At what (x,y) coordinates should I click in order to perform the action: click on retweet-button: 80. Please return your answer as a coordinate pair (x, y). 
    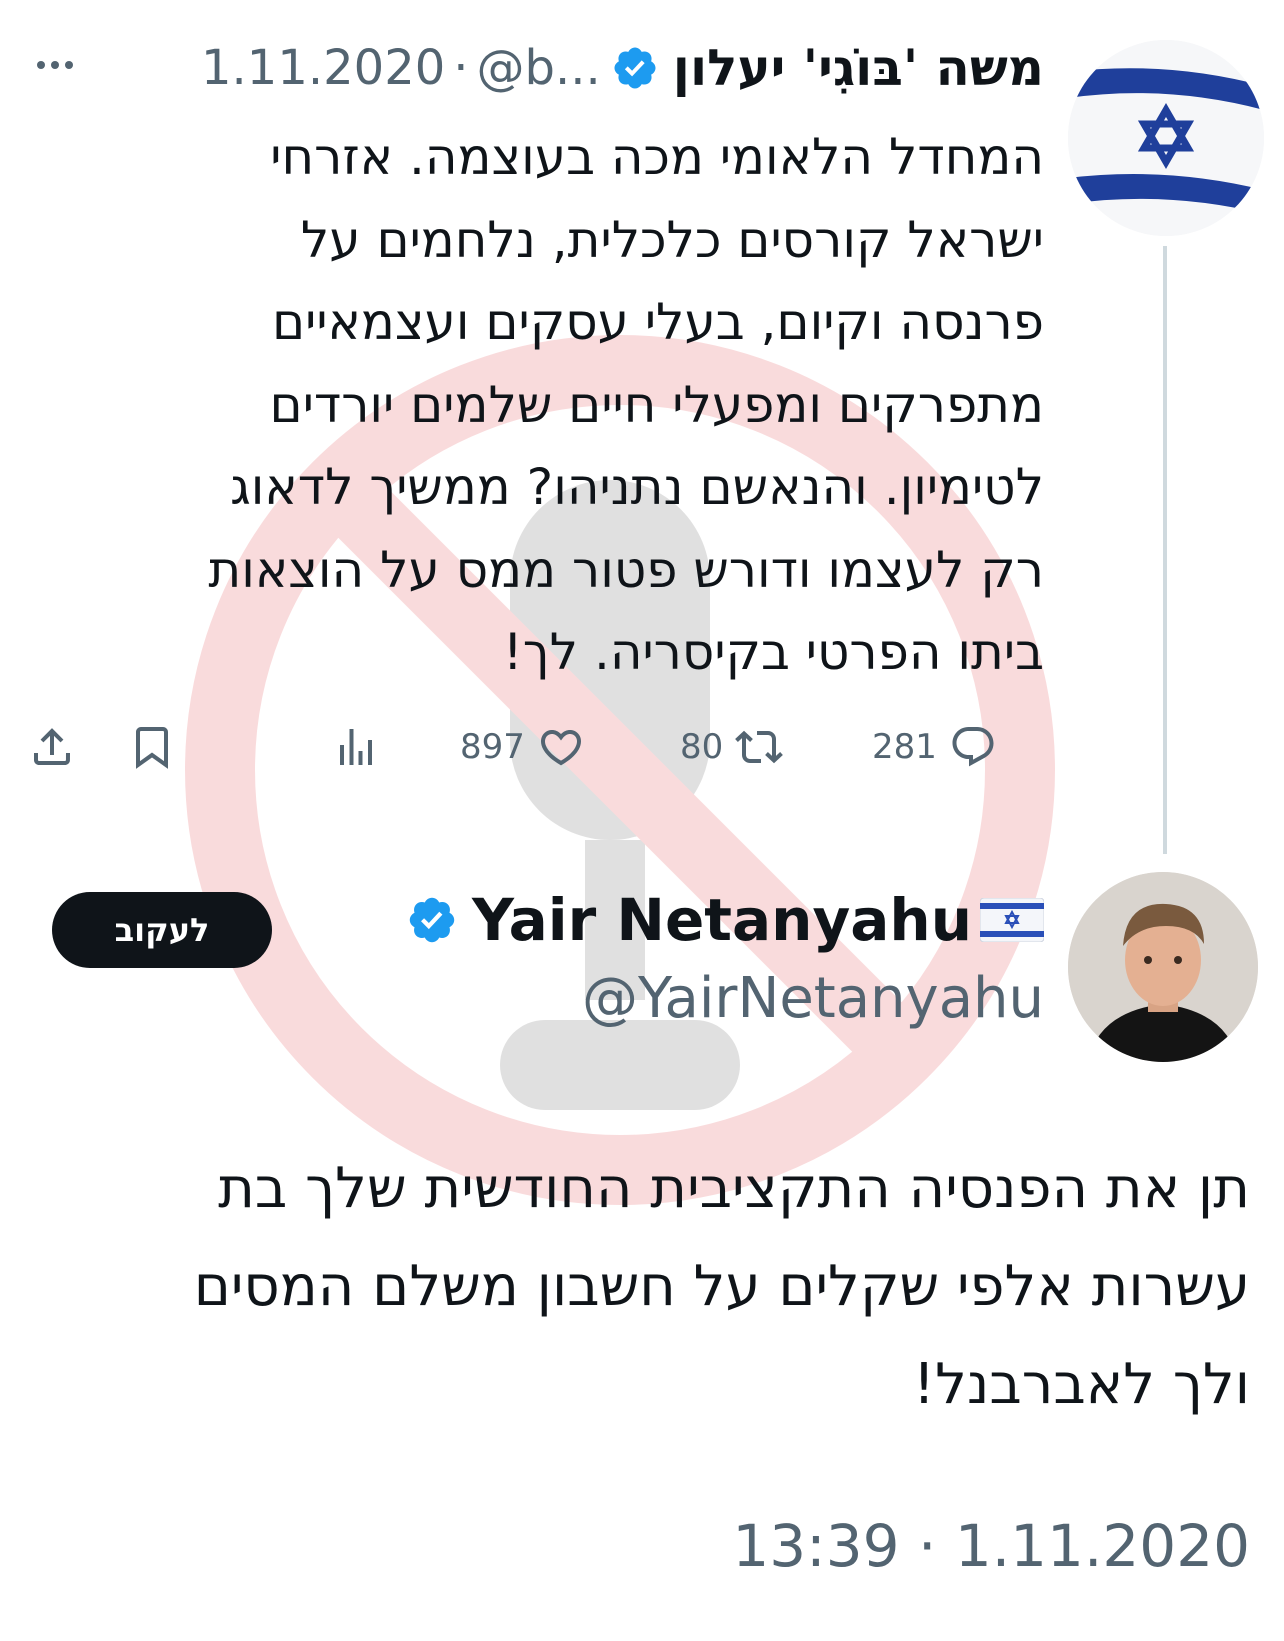
    Looking at the image, I should click on (732, 747).